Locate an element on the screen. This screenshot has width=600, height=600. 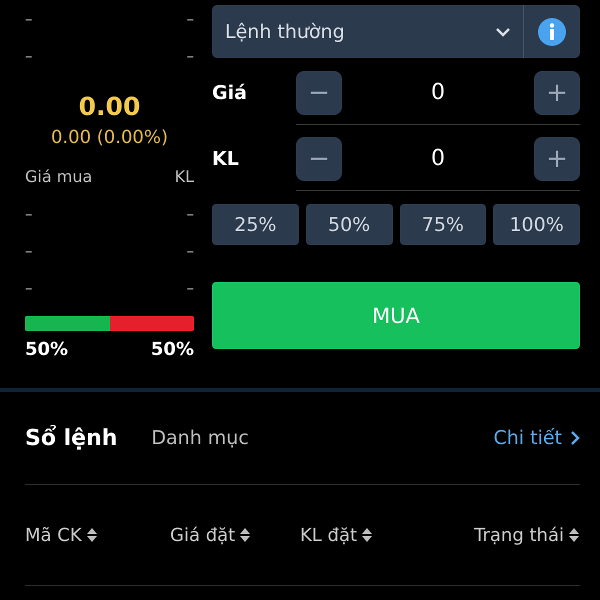
buy-percent: 50% is located at coordinates (46, 349).